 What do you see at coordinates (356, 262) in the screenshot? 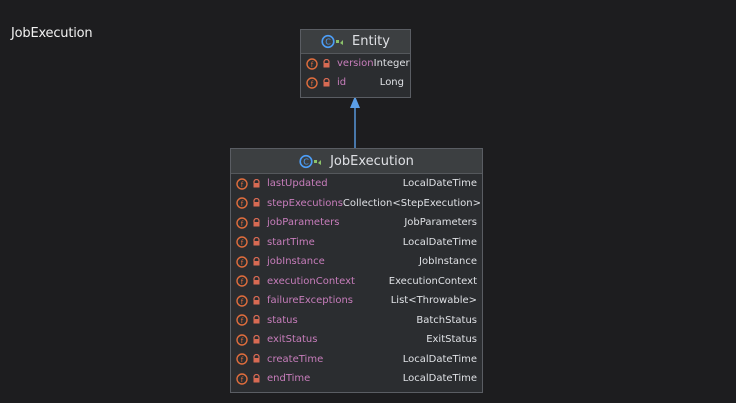
I see `jobexecution-field-row: f jobInstance JobInstance` at bounding box center [356, 262].